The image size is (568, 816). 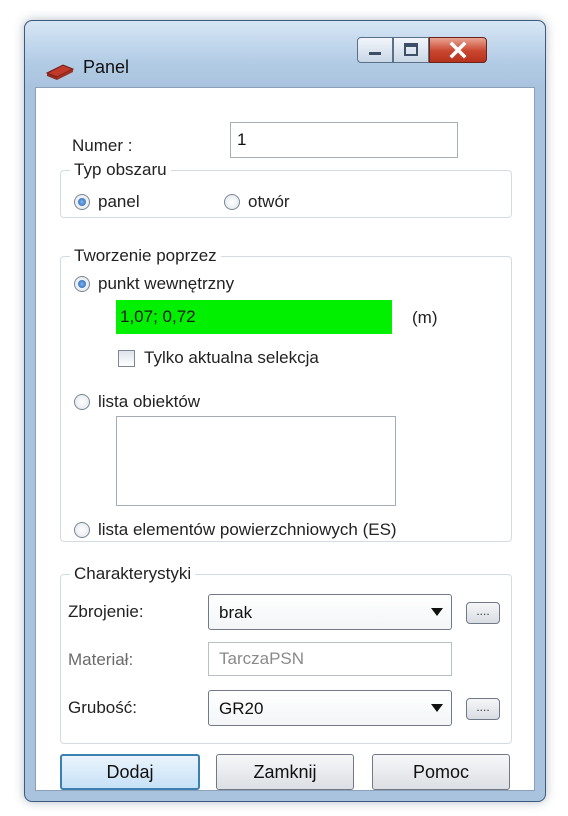 What do you see at coordinates (269, 202) in the screenshot?
I see `otwor-radio-label: otwór` at bounding box center [269, 202].